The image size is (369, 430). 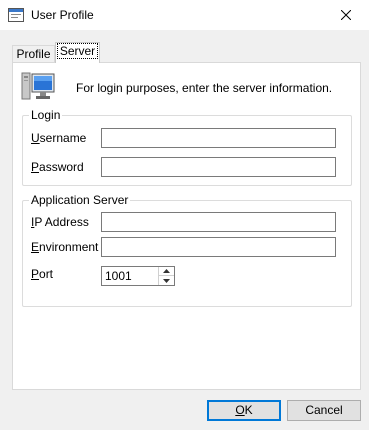 I want to click on ip-address-input, so click(x=218, y=222).